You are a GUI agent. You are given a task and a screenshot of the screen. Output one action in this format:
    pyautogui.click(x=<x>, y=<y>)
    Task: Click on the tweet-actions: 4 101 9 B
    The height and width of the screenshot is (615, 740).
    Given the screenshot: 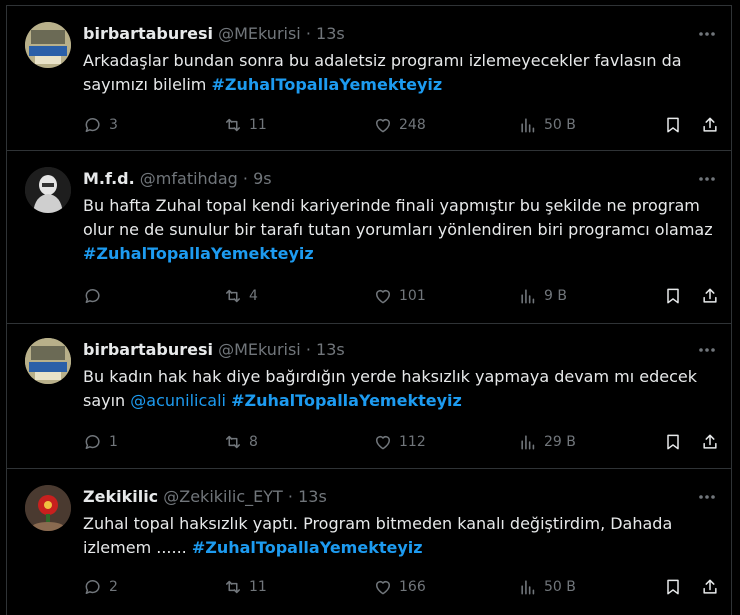 What is the action you would take?
    pyautogui.click(x=403, y=297)
    